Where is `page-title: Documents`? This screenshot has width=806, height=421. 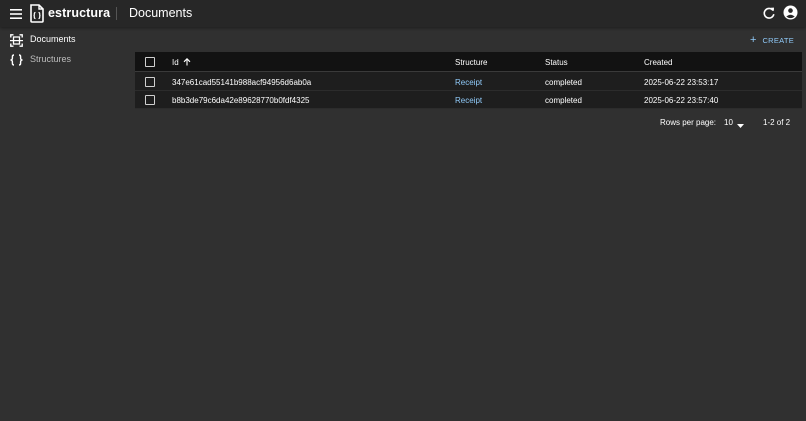 page-title: Documents is located at coordinates (161, 13).